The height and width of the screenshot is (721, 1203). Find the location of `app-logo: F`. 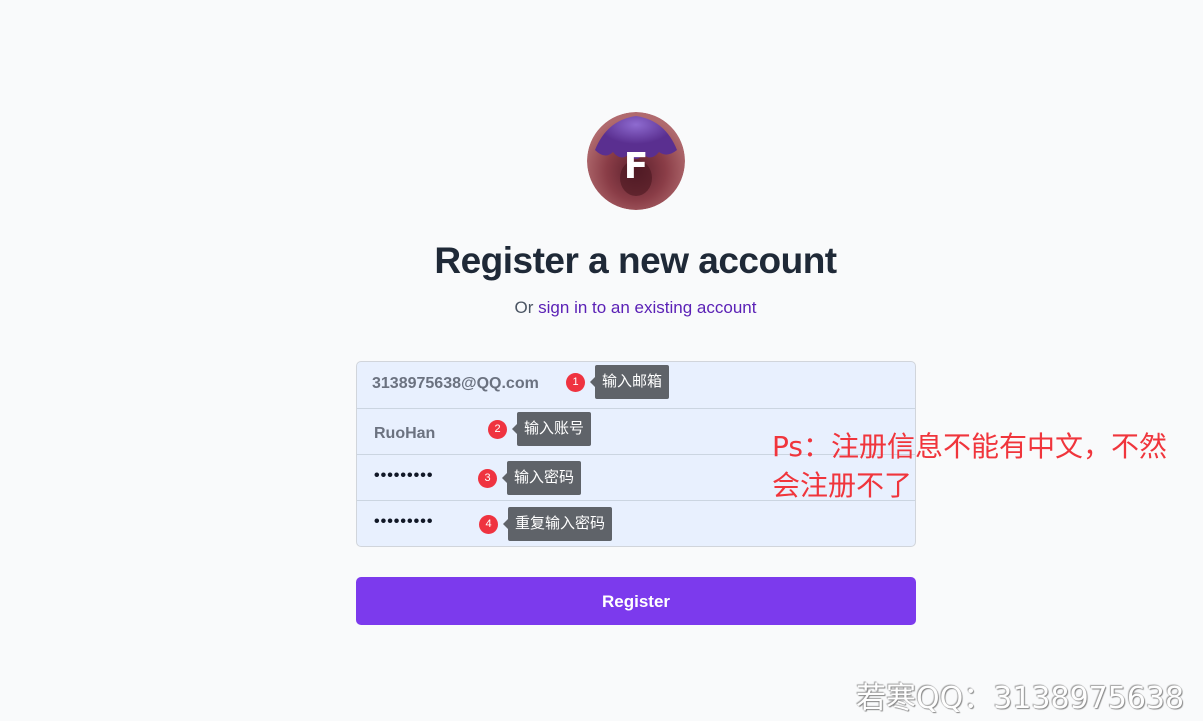

app-logo: F is located at coordinates (636, 161).